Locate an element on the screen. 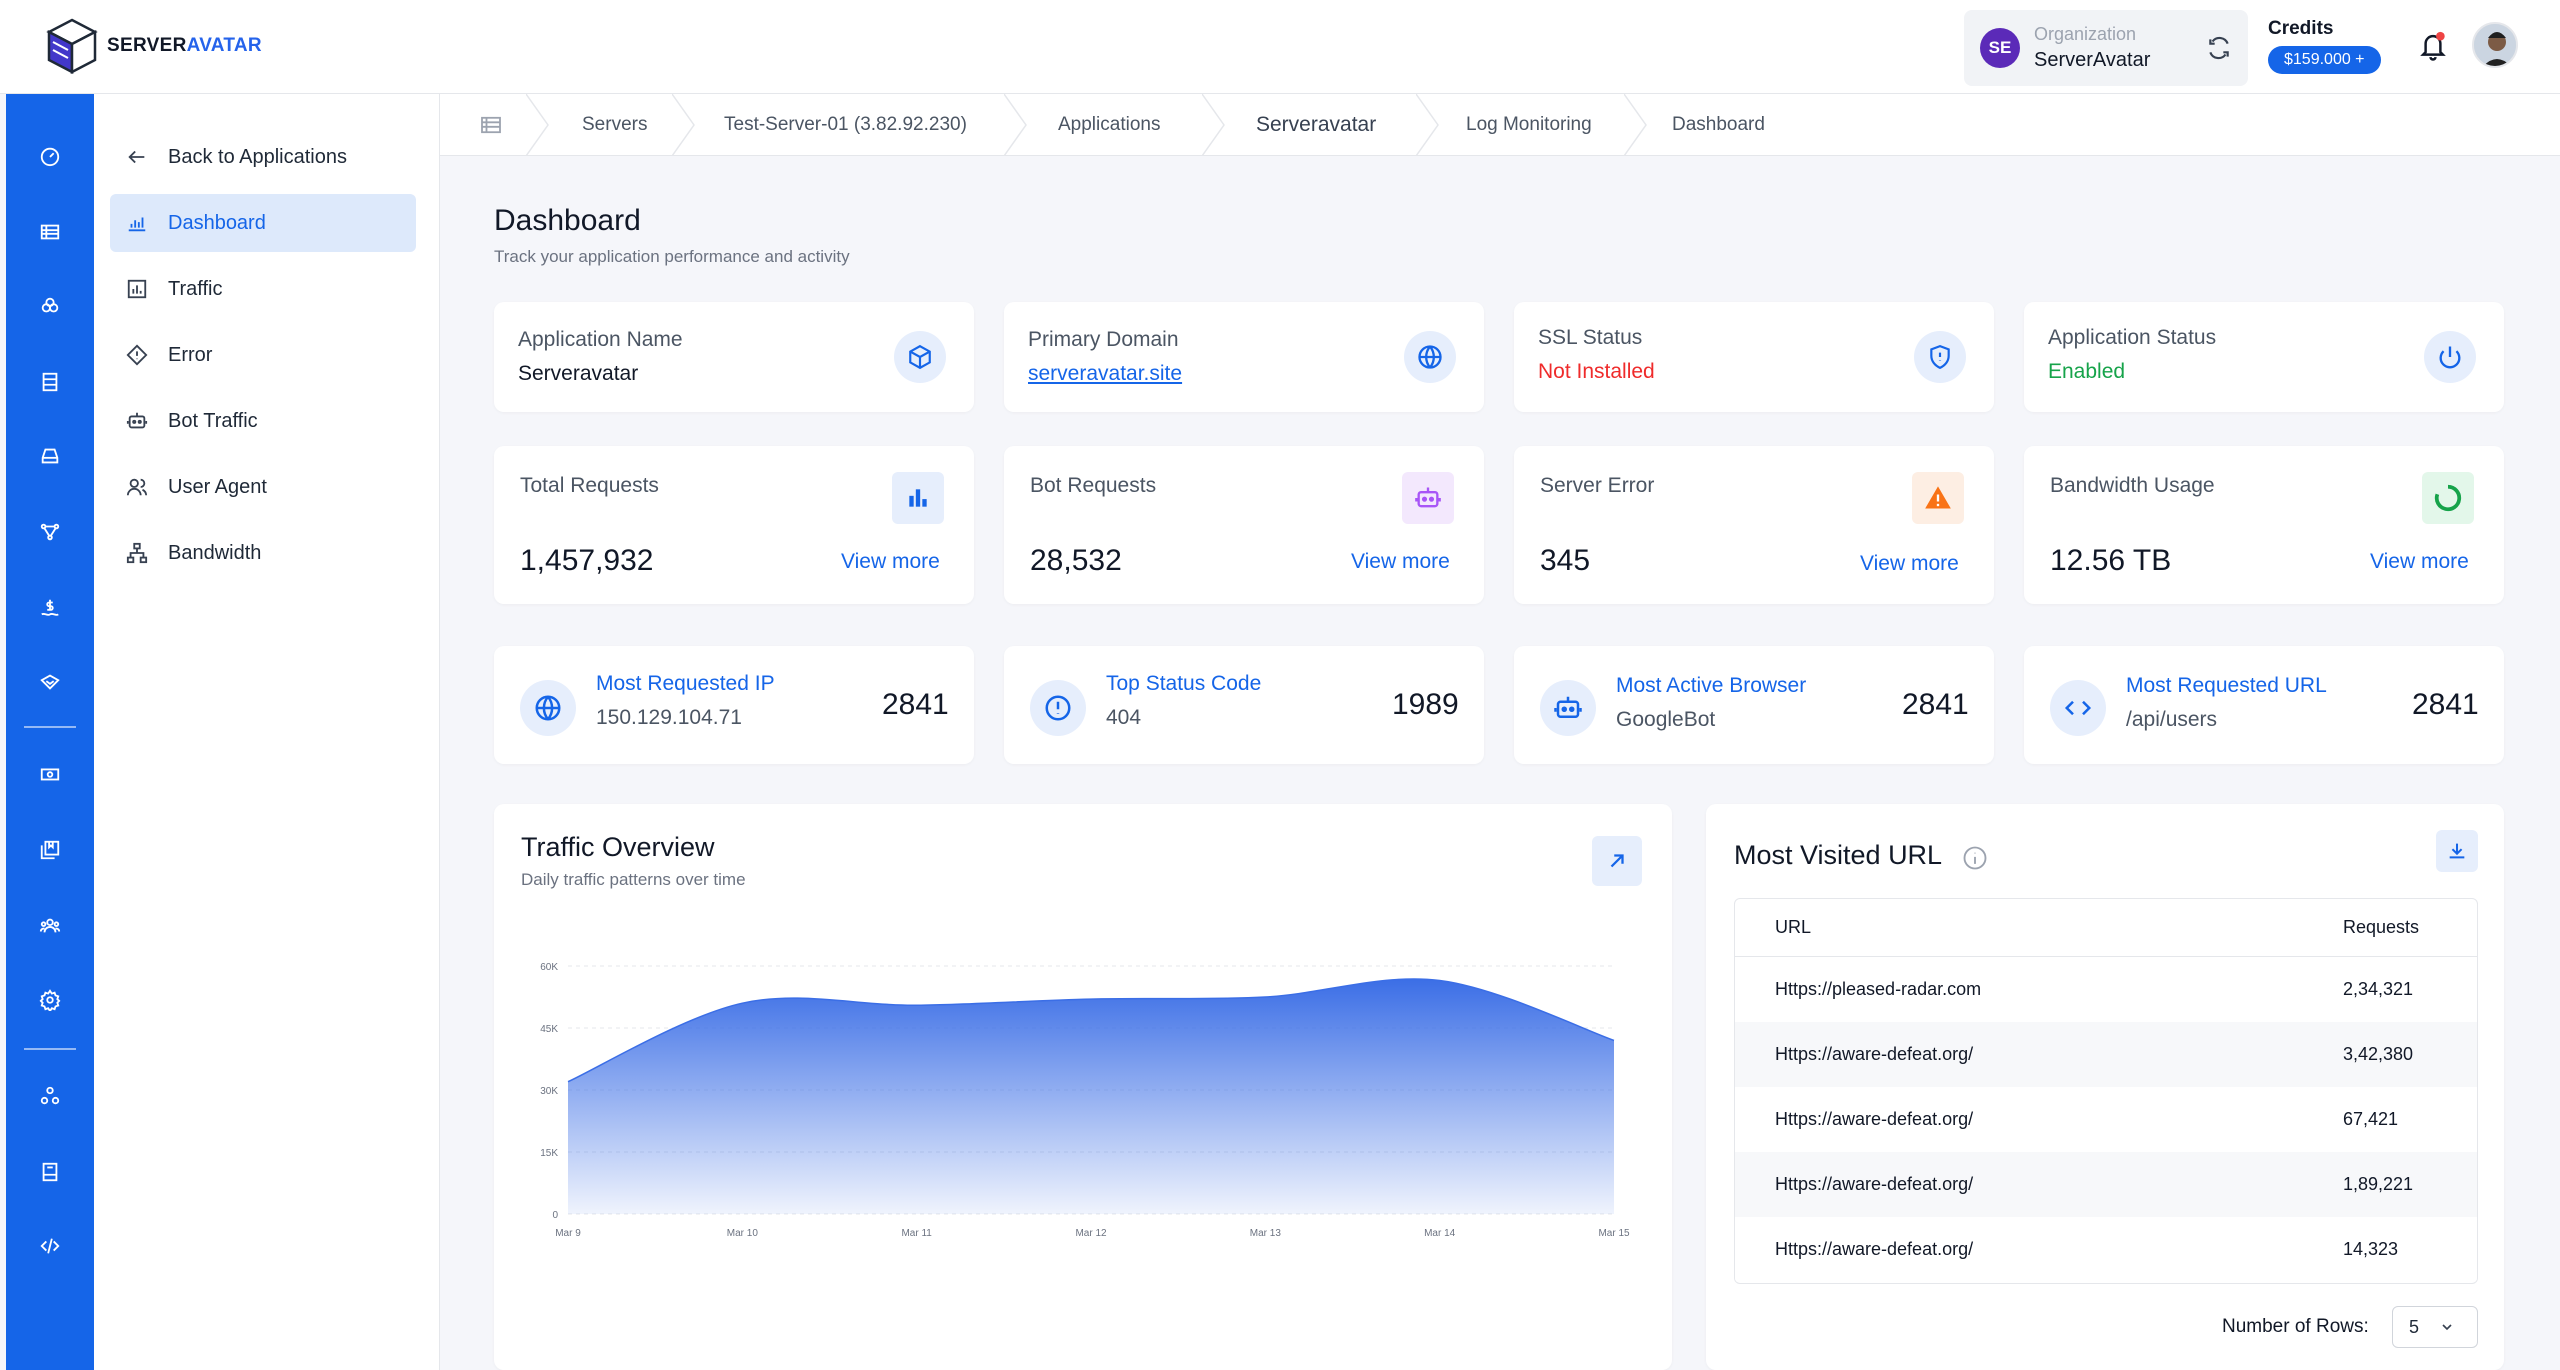 Image resolution: width=2560 pixels, height=1370 pixels. top-card-label: Most Requested URL is located at coordinates (2226, 686).